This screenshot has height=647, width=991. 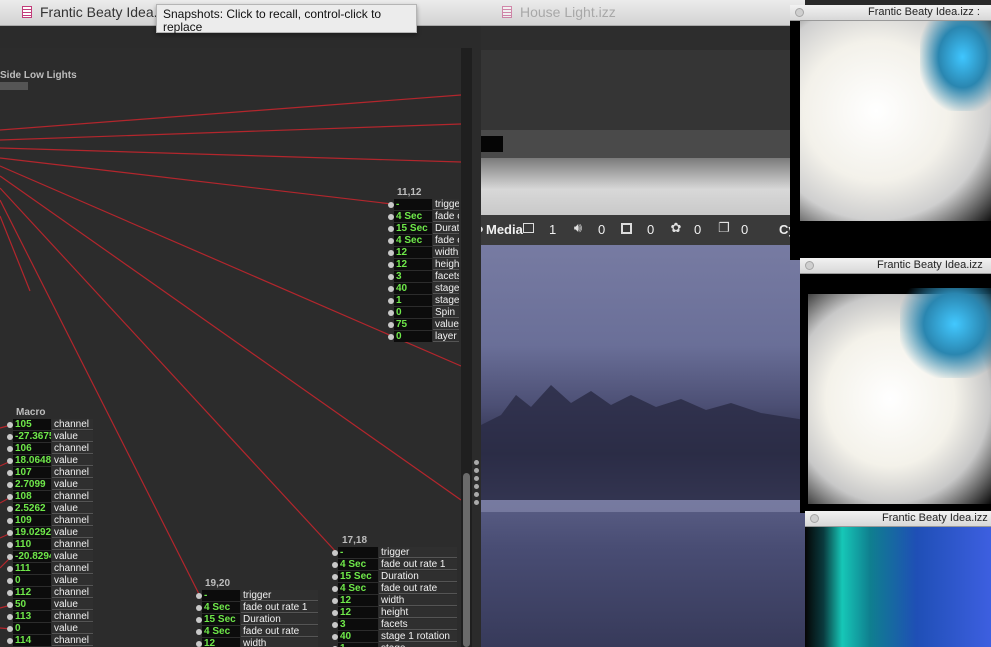 I want to click on palette-icon: ✿, so click(x=676, y=228).